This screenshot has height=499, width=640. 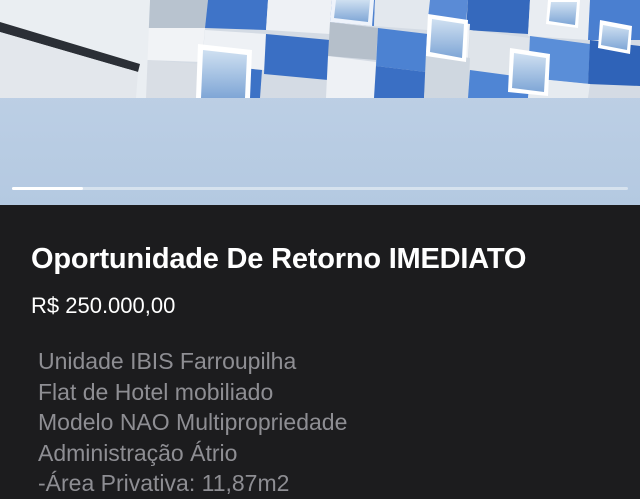 I want to click on listing-title: Oportunidade De Retorno IMEDIATO, so click(x=279, y=259).